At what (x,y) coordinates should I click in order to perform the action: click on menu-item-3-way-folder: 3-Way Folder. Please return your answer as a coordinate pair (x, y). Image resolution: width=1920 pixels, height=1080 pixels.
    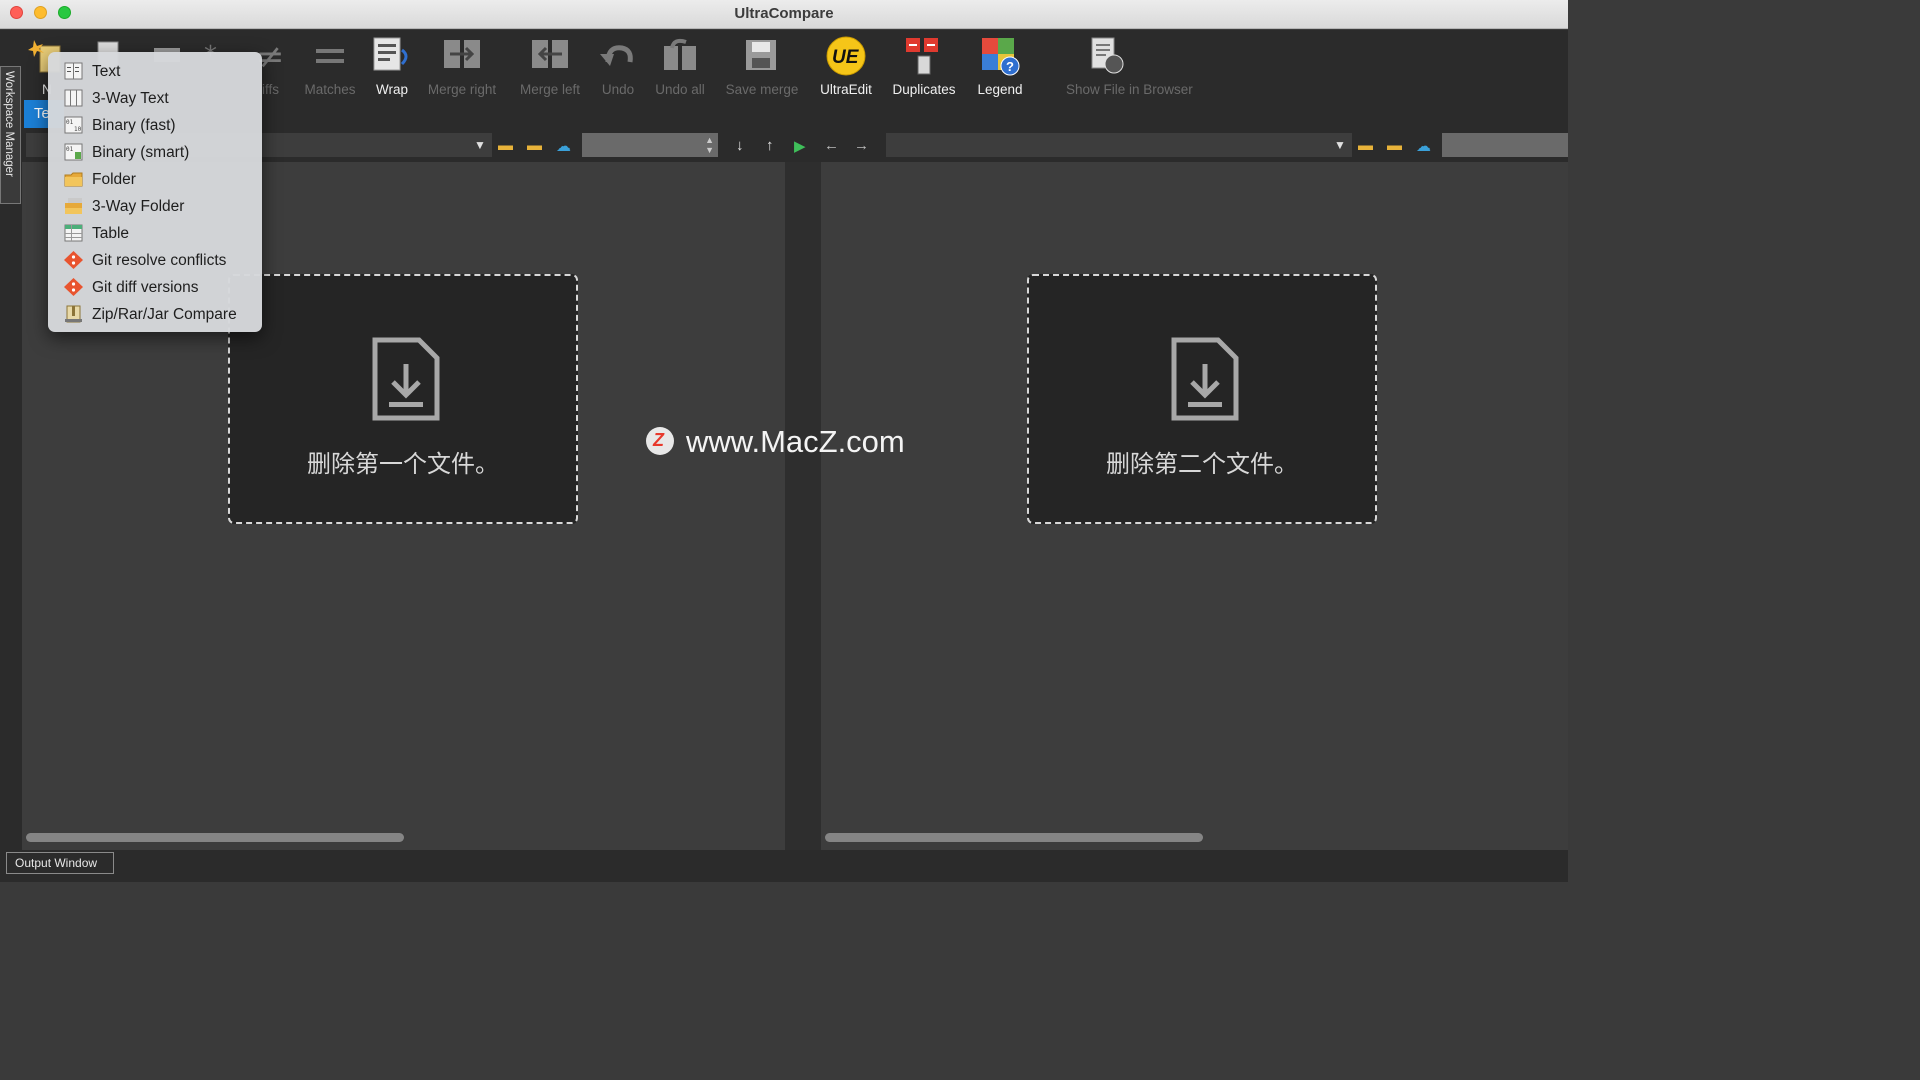
    Looking at the image, I should click on (155, 206).